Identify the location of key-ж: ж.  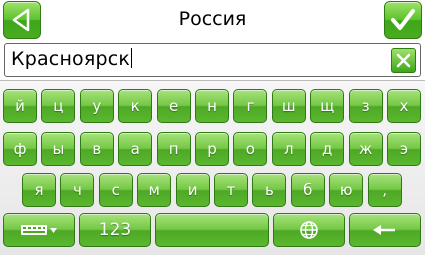
(365, 149).